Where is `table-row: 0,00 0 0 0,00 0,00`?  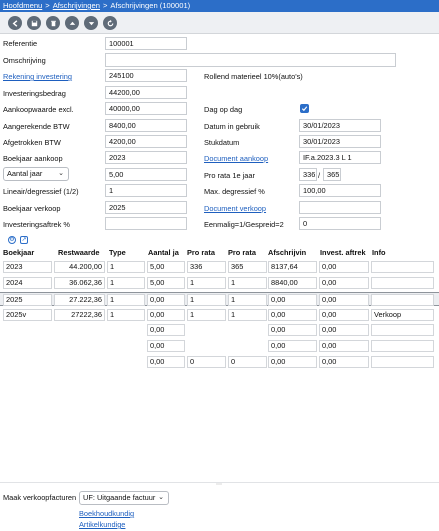
table-row: 0,00 0 0 0,00 0,00 is located at coordinates (219, 362).